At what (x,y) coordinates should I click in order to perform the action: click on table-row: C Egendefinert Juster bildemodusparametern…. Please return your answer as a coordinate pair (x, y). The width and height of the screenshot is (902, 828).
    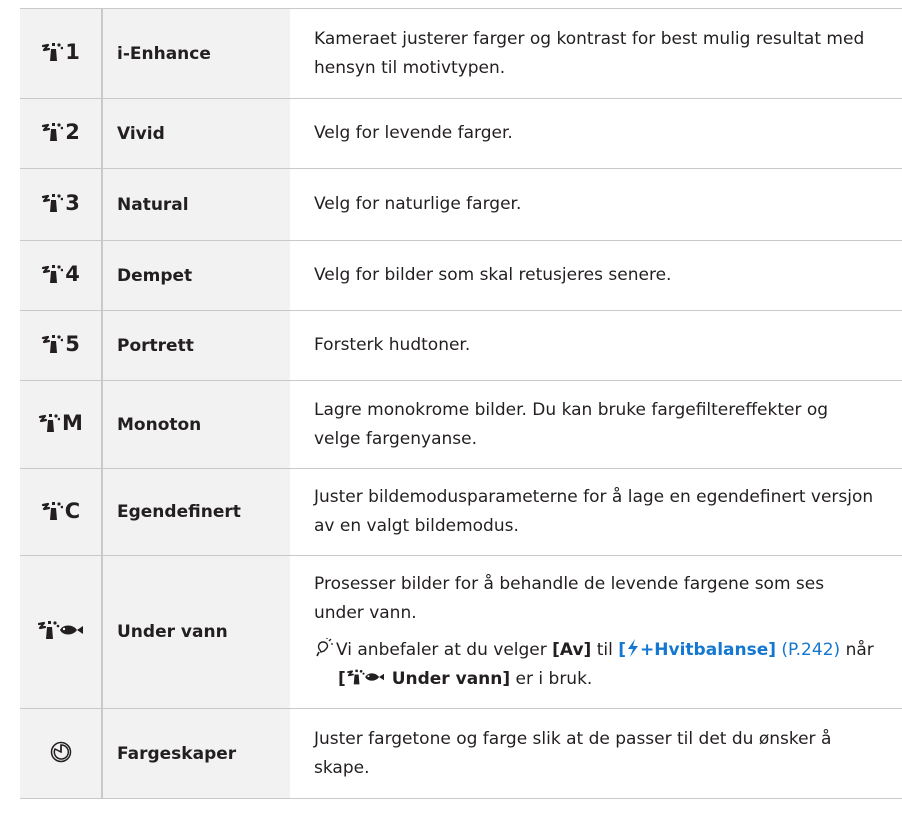
    Looking at the image, I should click on (461, 512).